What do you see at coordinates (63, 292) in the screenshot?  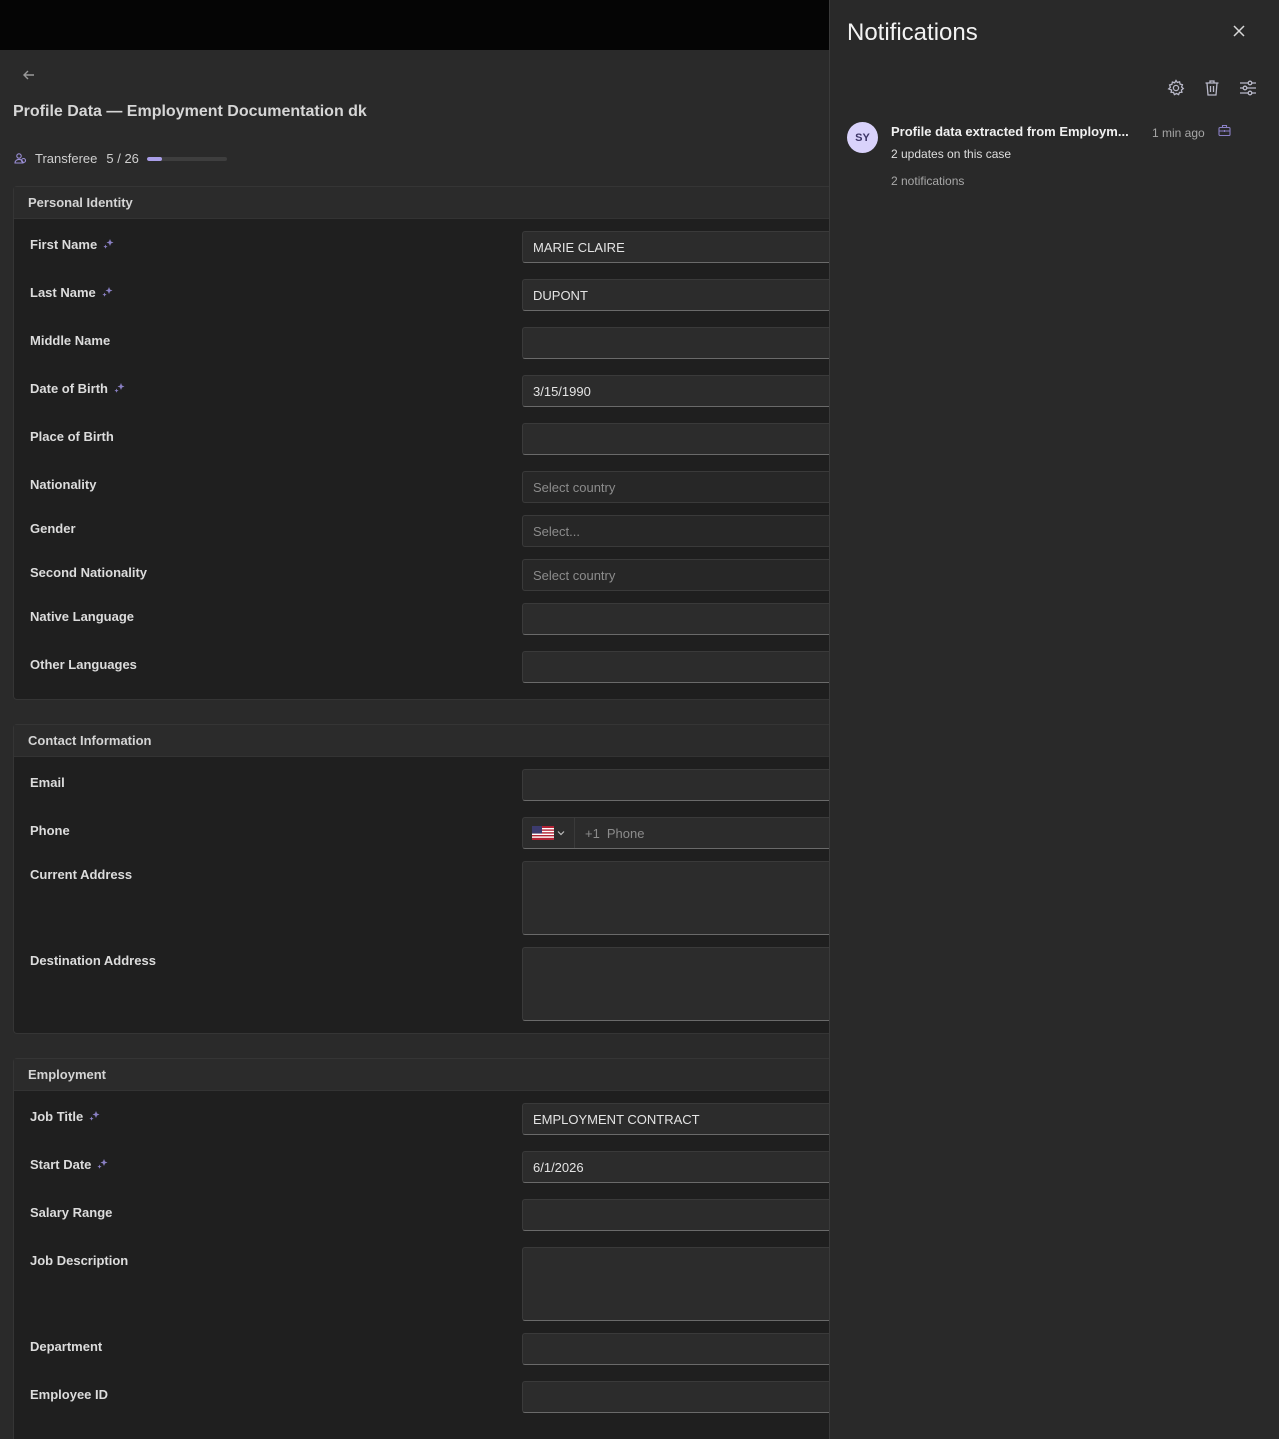 I see `field-label: Last Name` at bounding box center [63, 292].